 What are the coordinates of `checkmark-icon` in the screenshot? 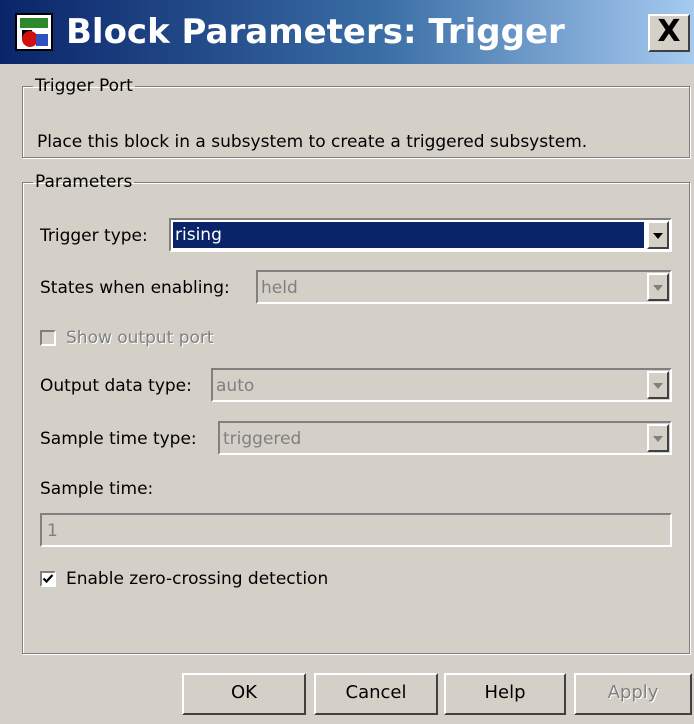 It's located at (48, 579).